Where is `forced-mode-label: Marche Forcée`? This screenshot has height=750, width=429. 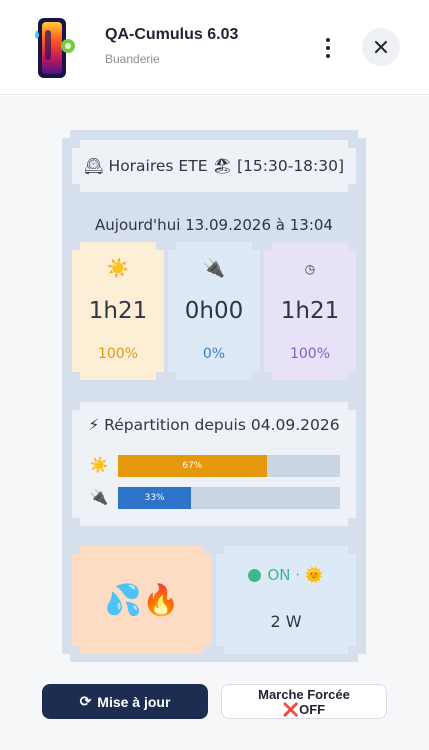 forced-mode-label: Marche Forcée is located at coordinates (304, 694).